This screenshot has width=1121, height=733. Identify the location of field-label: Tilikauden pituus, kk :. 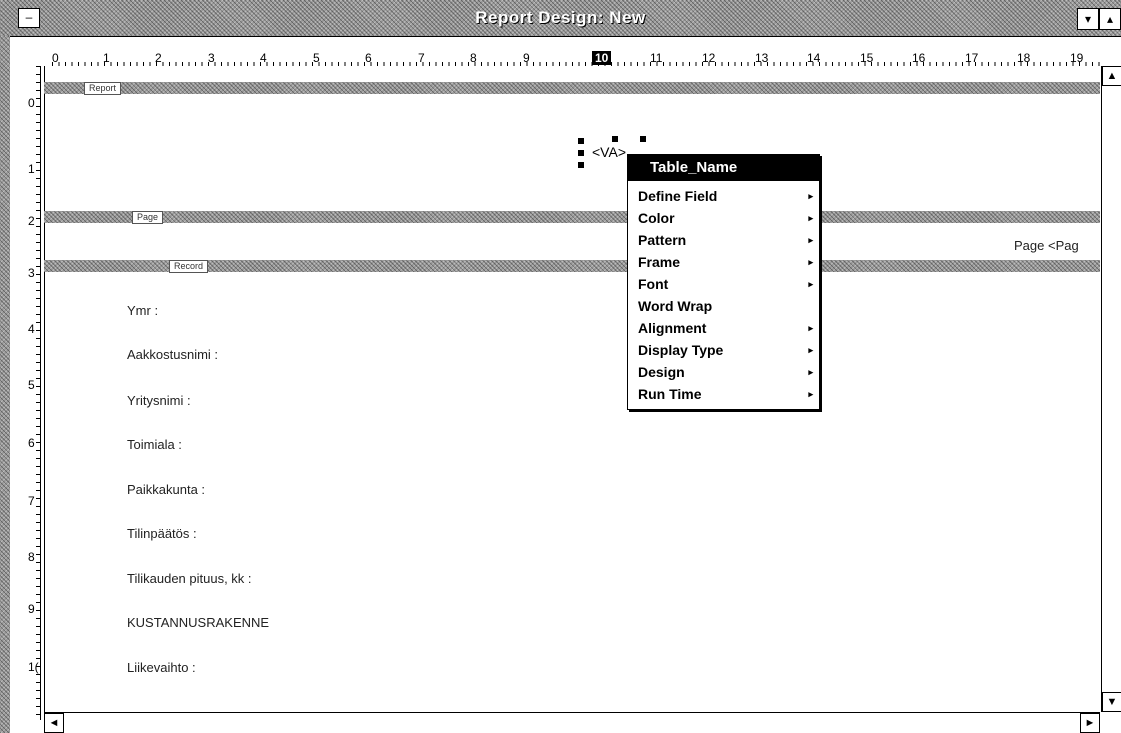
(189, 578).